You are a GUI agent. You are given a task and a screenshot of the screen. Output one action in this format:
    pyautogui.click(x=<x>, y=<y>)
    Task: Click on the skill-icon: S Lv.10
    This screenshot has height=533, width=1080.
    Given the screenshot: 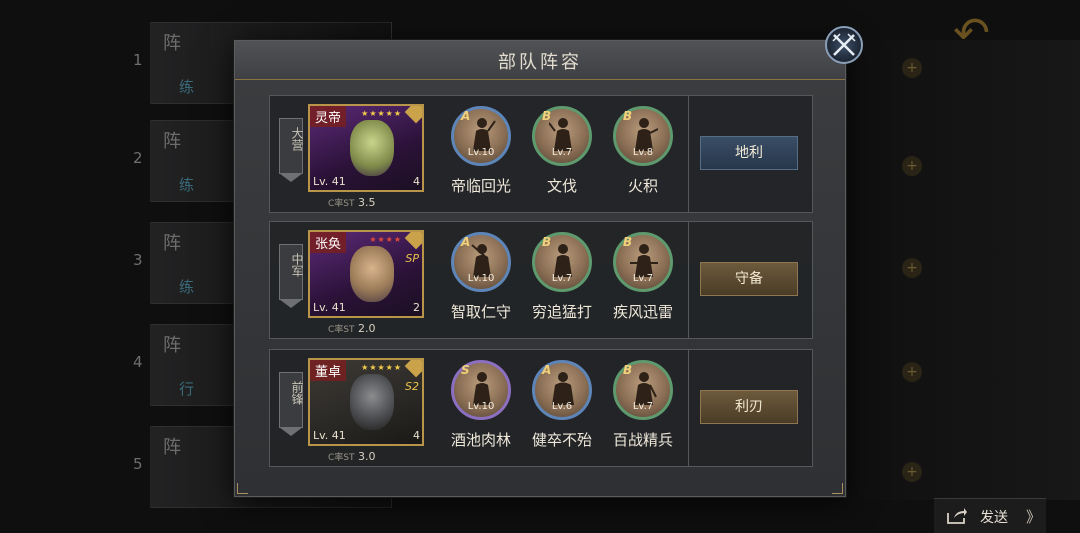 What is the action you would take?
    pyautogui.click(x=481, y=390)
    